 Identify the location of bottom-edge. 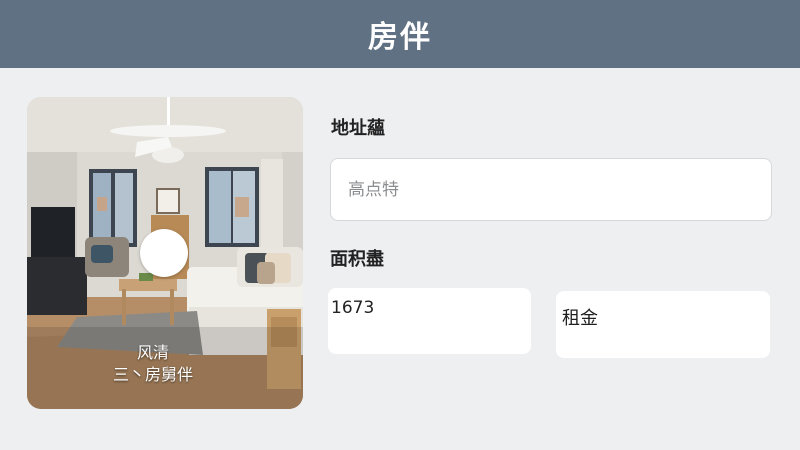
(400, 444).